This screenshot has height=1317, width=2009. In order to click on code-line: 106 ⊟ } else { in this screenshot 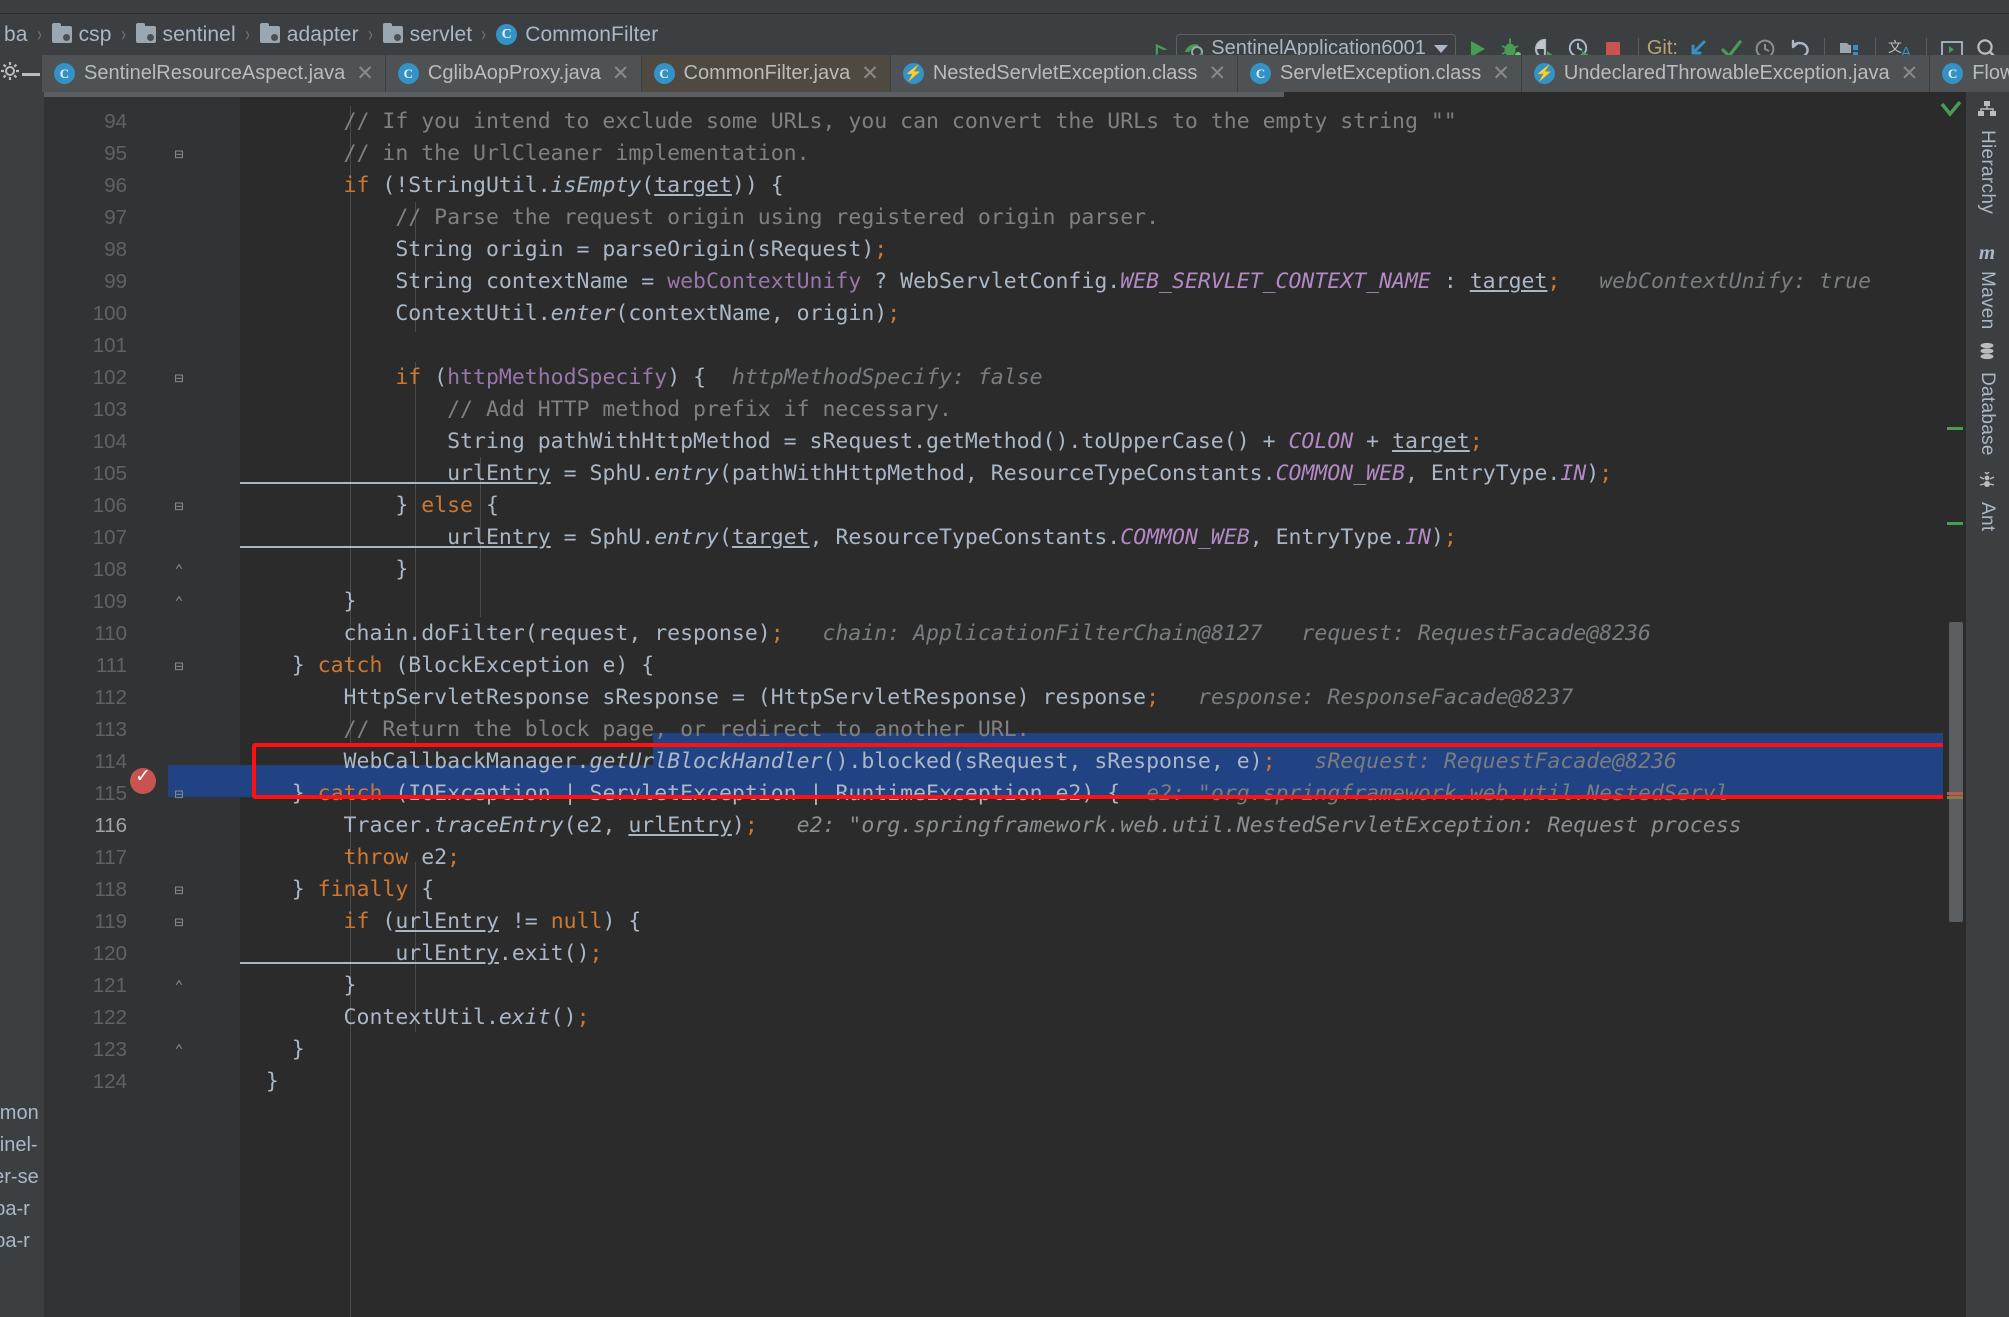, I will do `click(1004, 506)`.